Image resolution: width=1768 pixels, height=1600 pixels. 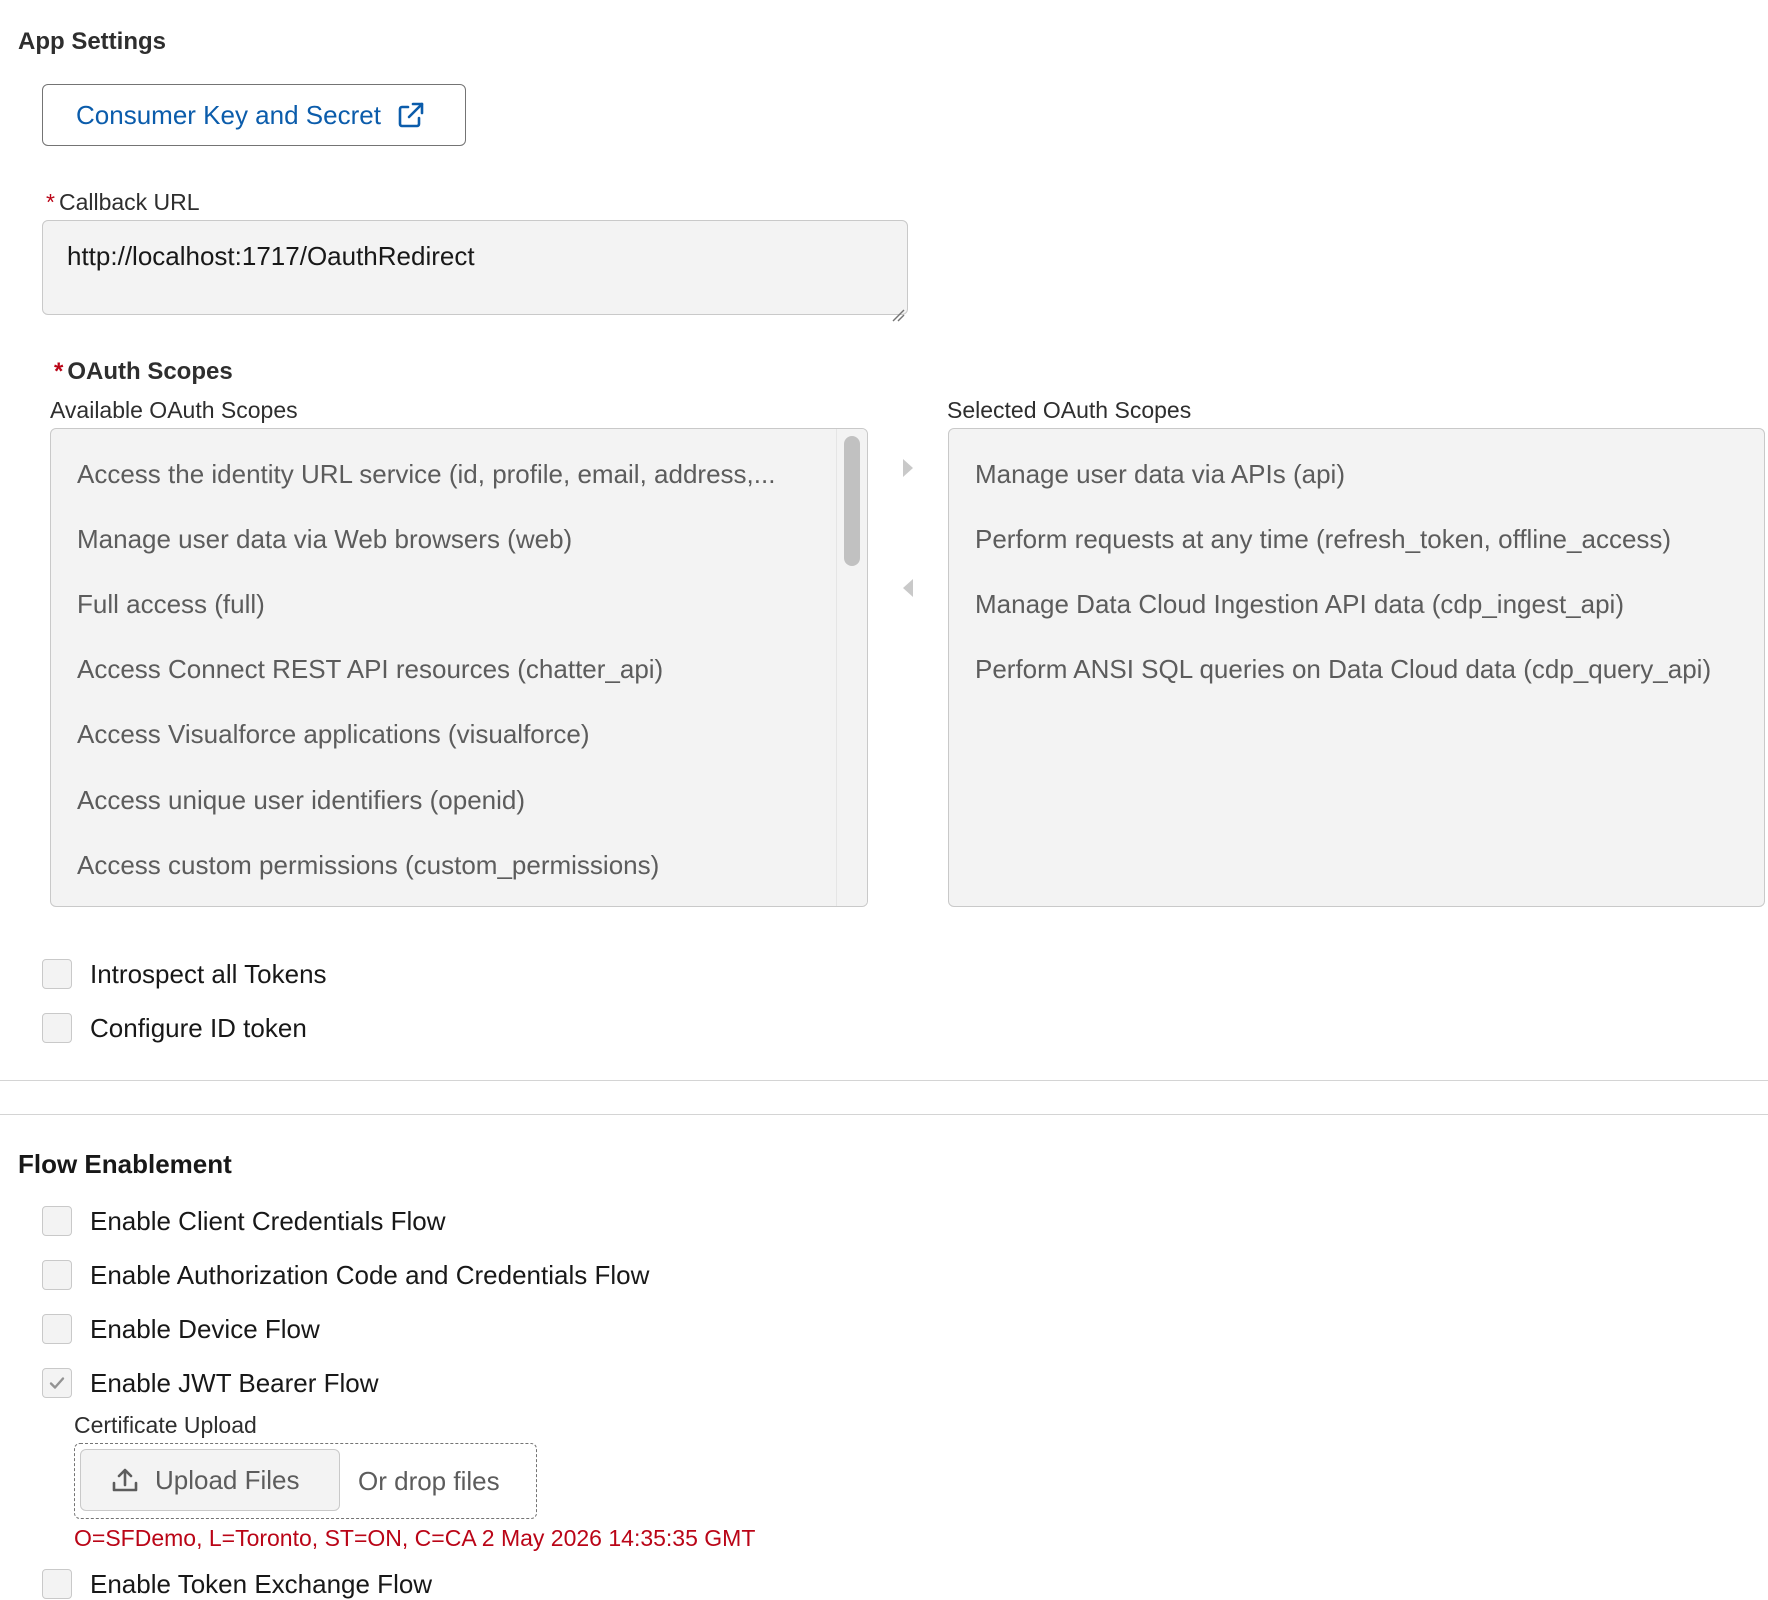 I want to click on upload-files-button: Upload Files, so click(x=210, y=1480).